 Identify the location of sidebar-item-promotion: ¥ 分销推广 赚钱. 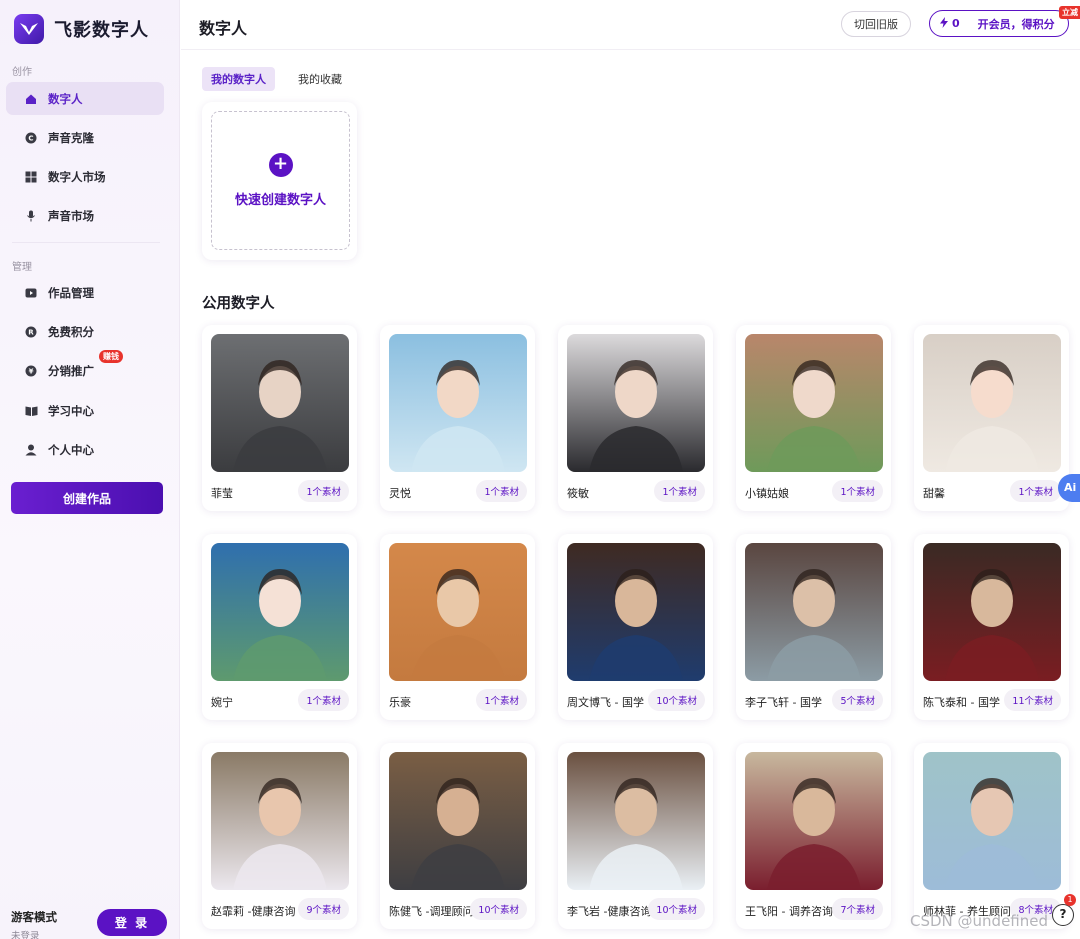
(85, 368).